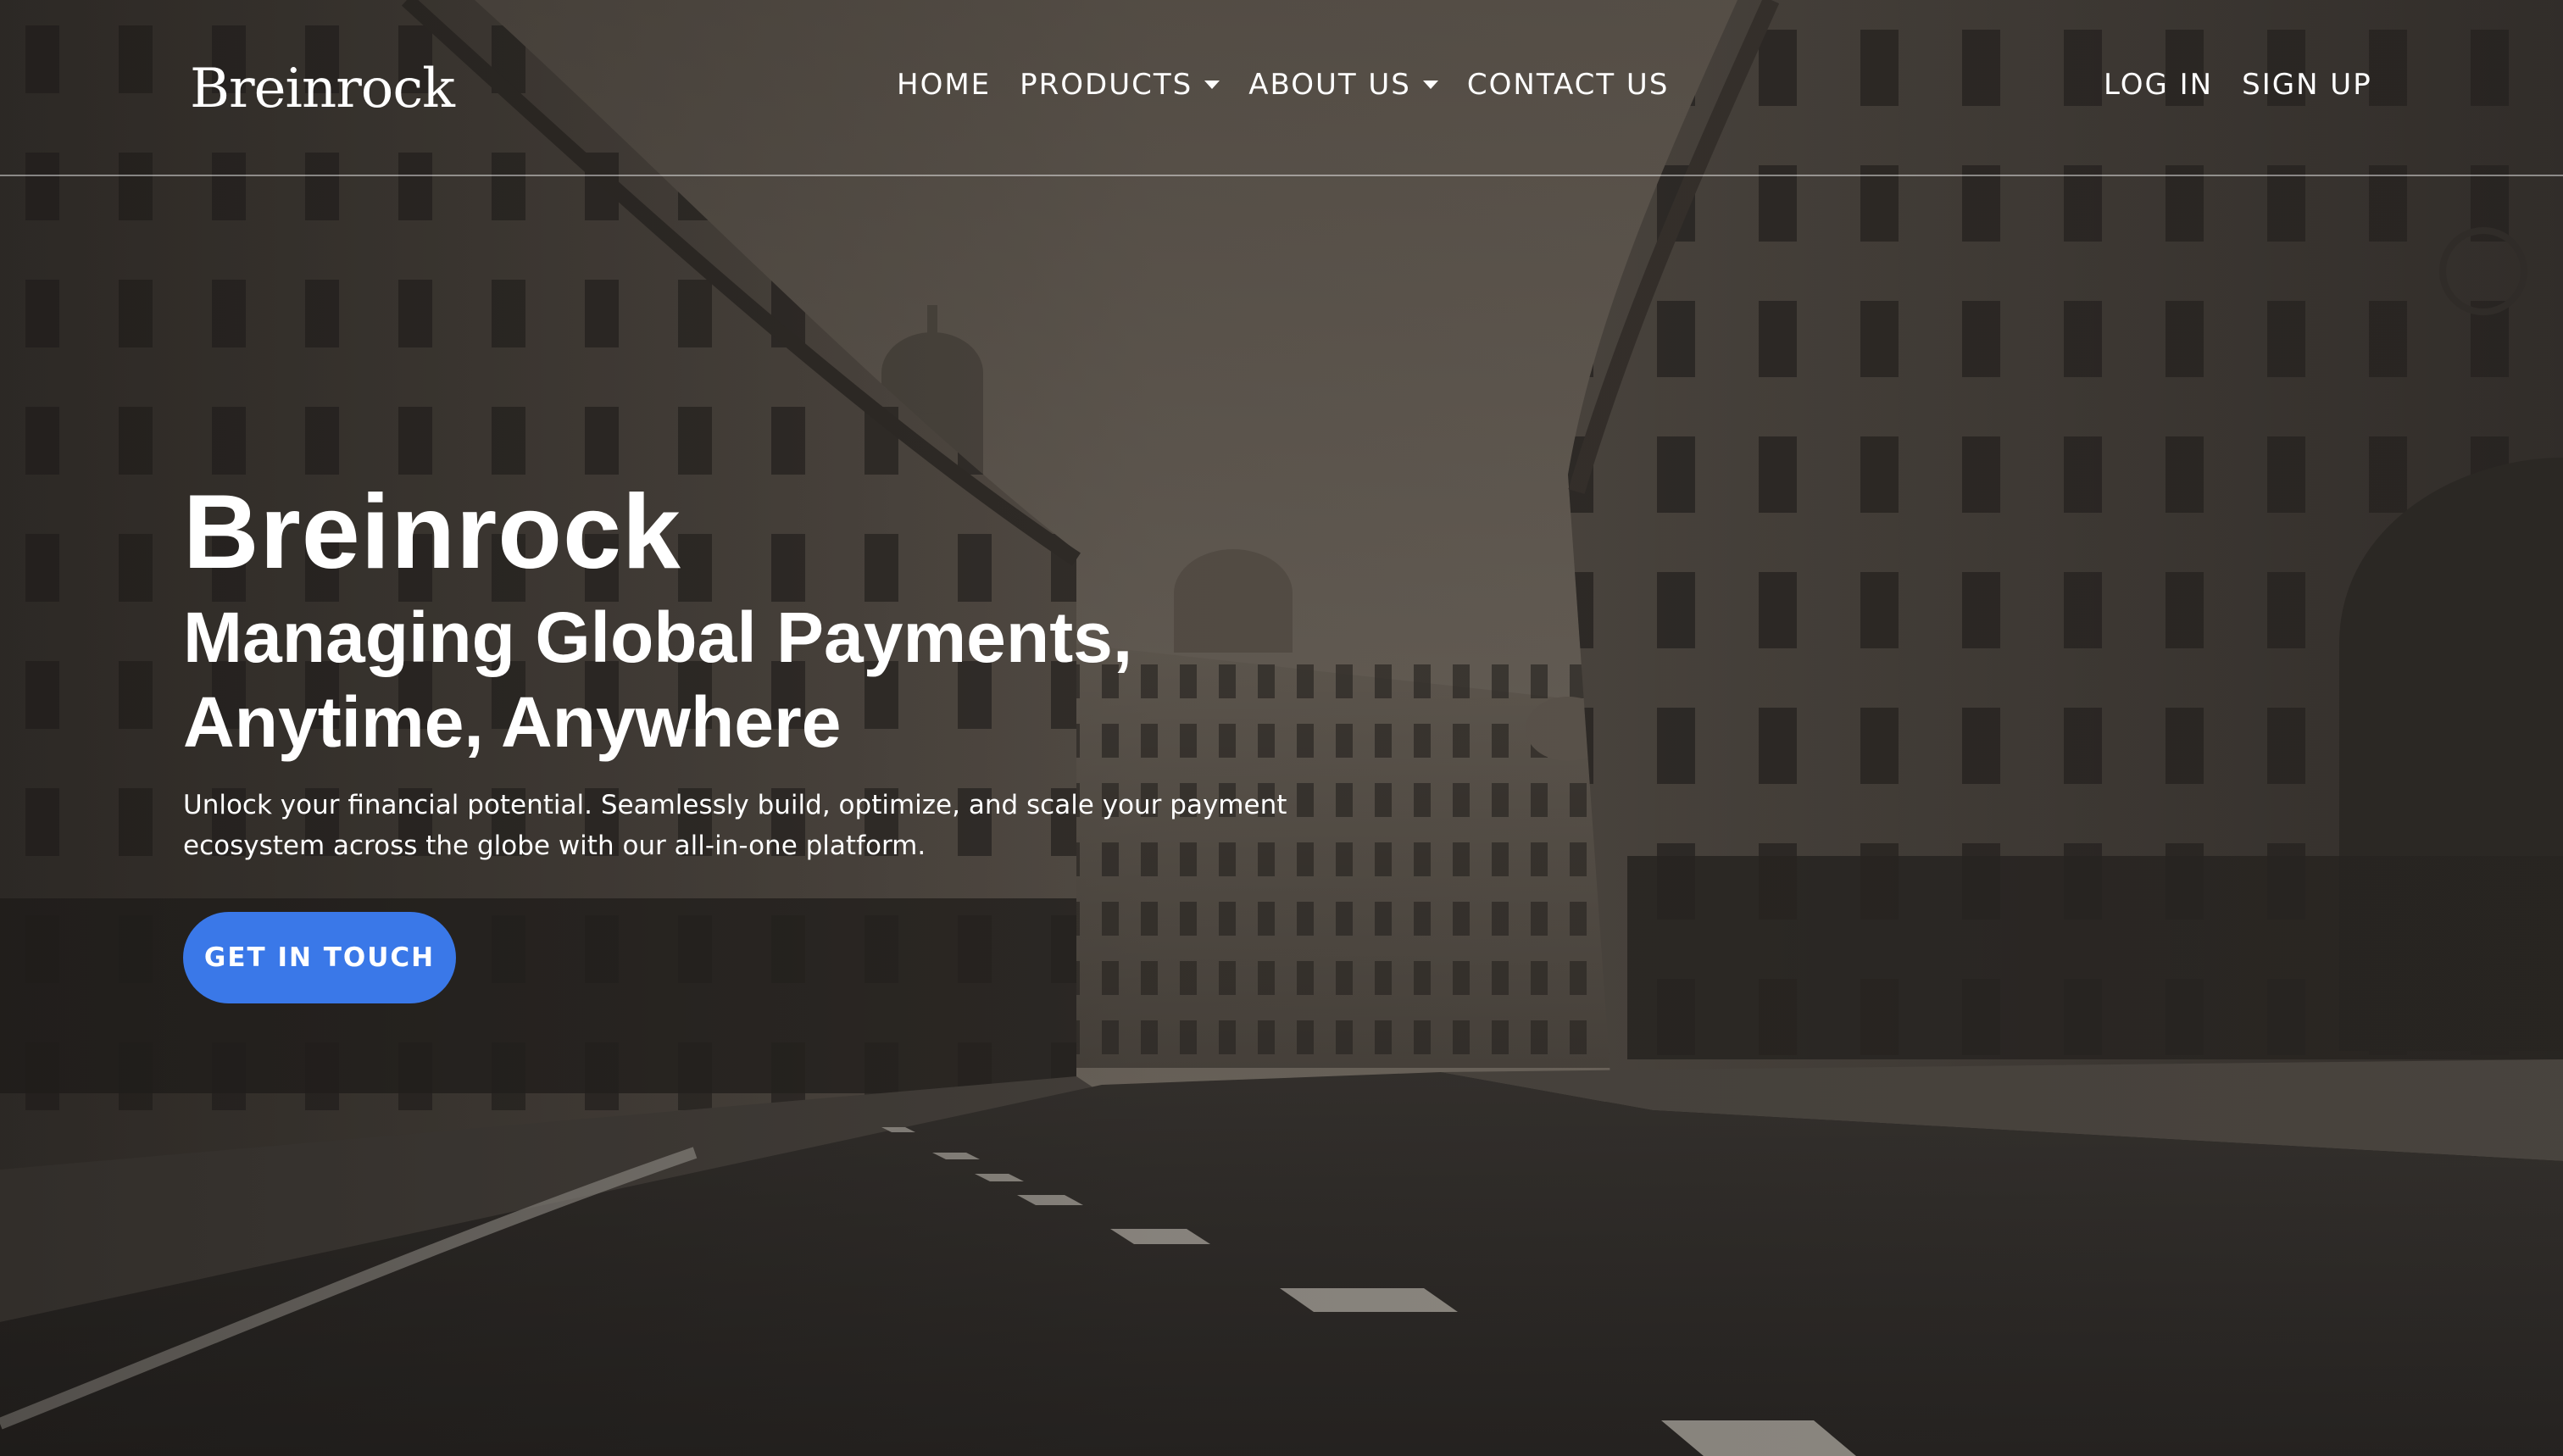 This screenshot has width=2563, height=1456. I want to click on nav-products-dropdown: PRODUCTS, so click(1120, 85).